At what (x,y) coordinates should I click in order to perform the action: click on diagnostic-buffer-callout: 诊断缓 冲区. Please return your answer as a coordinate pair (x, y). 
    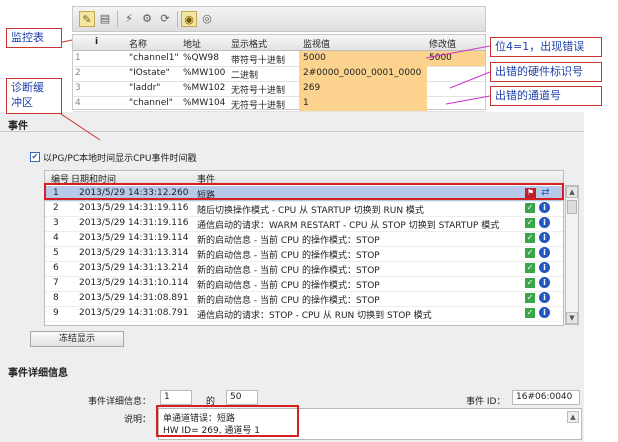
    Looking at the image, I should click on (34, 96).